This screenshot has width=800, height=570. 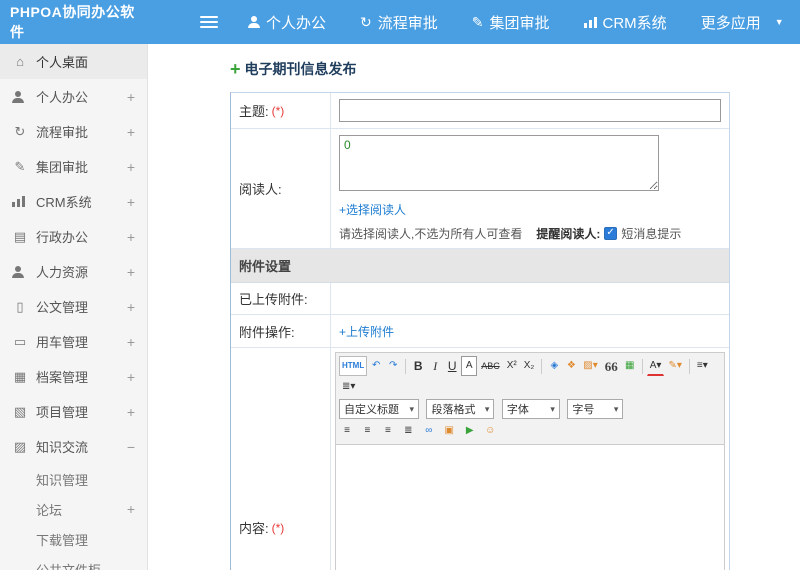 I want to click on sidebar-item-archive-management: ▦ 档案管理 +, so click(x=73, y=376).